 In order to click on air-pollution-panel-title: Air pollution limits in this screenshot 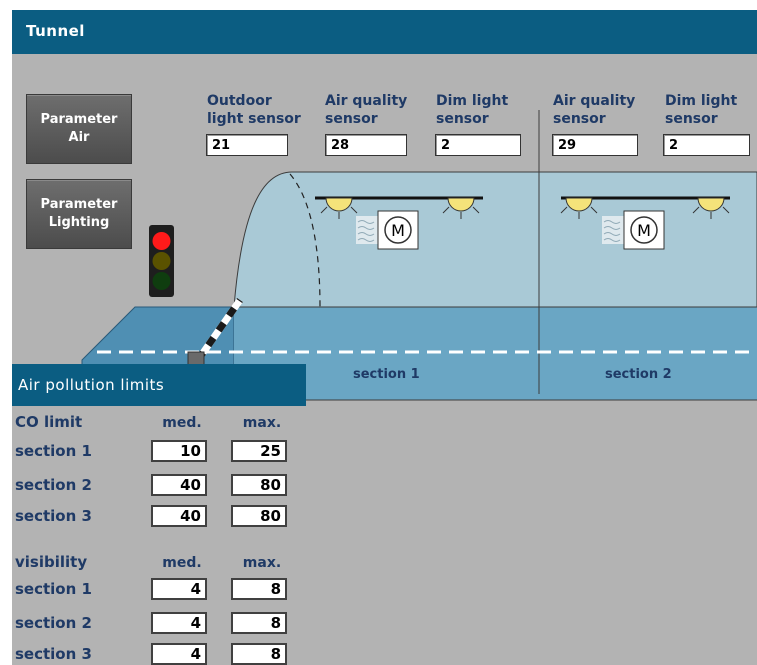, I will do `click(91, 385)`.